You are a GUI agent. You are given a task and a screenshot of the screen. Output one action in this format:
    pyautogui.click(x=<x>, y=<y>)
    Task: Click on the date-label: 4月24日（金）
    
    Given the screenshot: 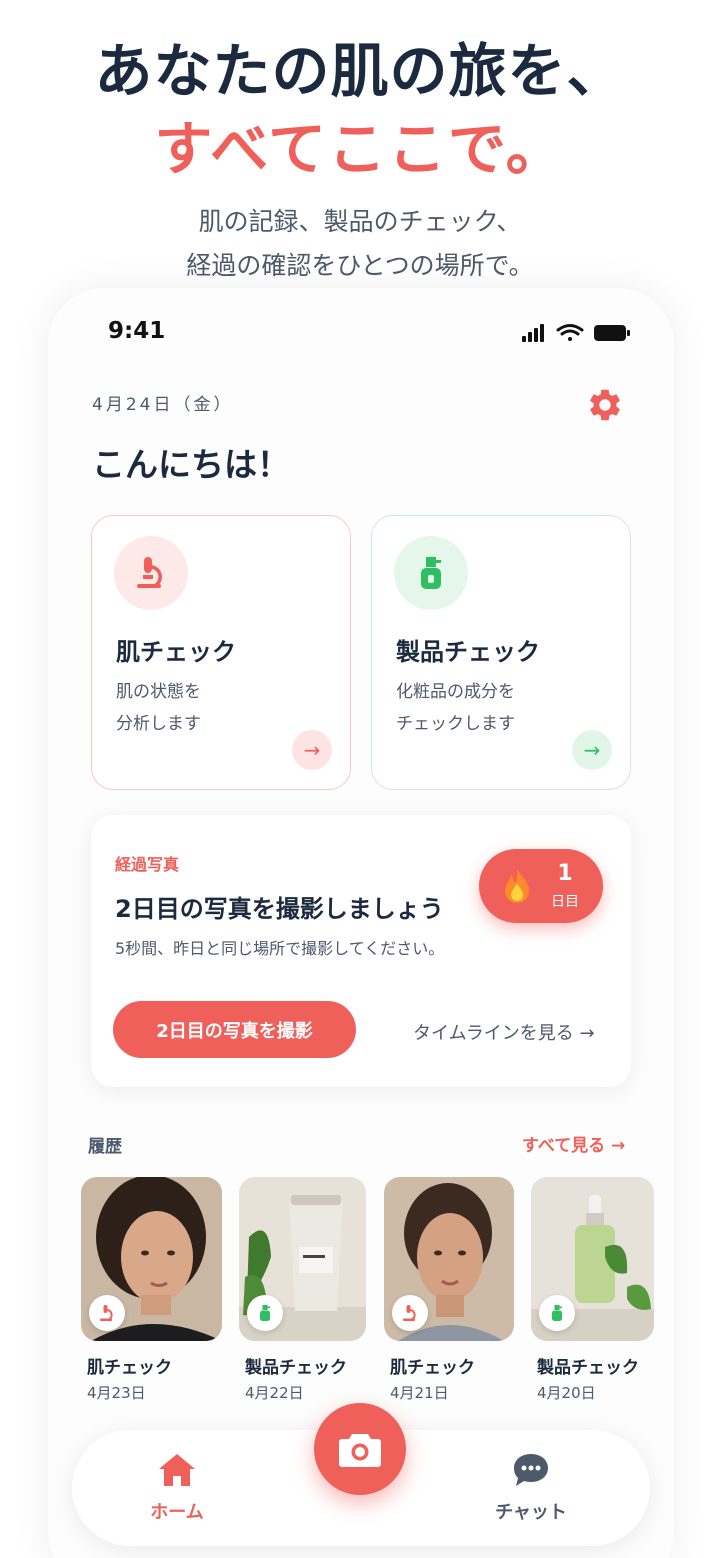 What is the action you would take?
    pyautogui.click(x=163, y=405)
    